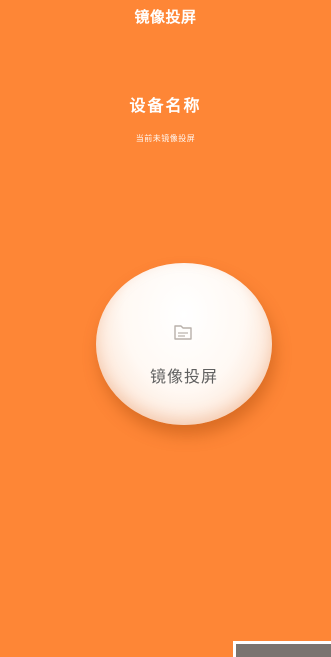  I want to click on system-navigation-bar, so click(282, 649).